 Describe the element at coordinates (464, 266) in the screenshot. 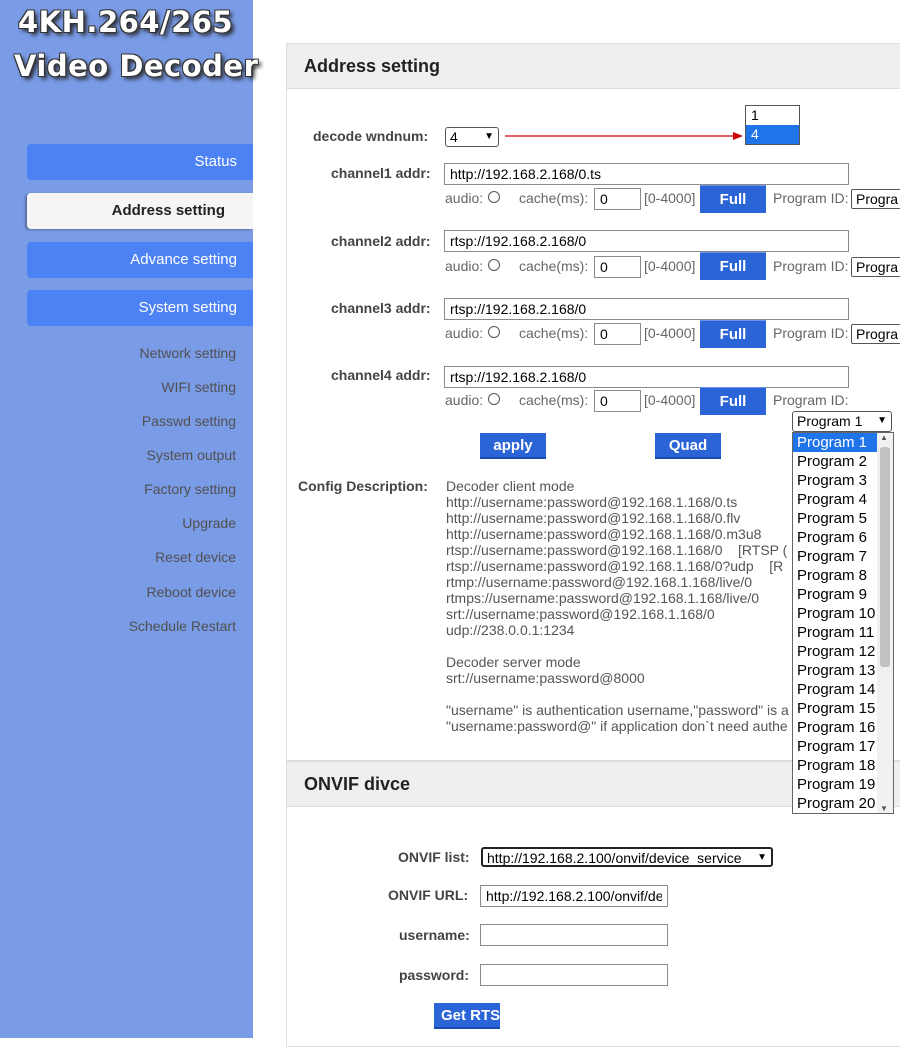

I see `channel2-audio-label: audio:` at that location.